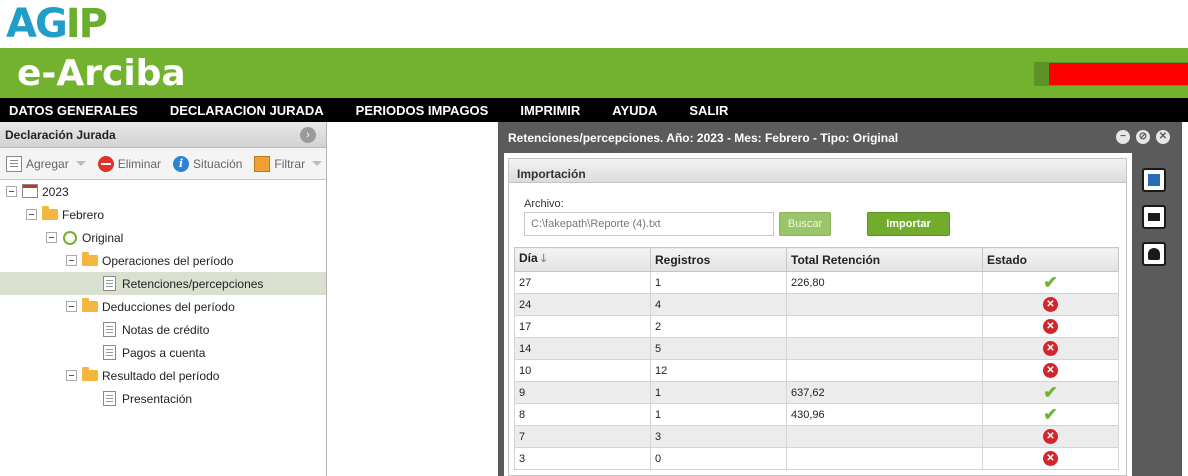 Image resolution: width=1188 pixels, height=476 pixels. What do you see at coordinates (163, 398) in the screenshot?
I see `tree-node-presentacion: Presentación` at bounding box center [163, 398].